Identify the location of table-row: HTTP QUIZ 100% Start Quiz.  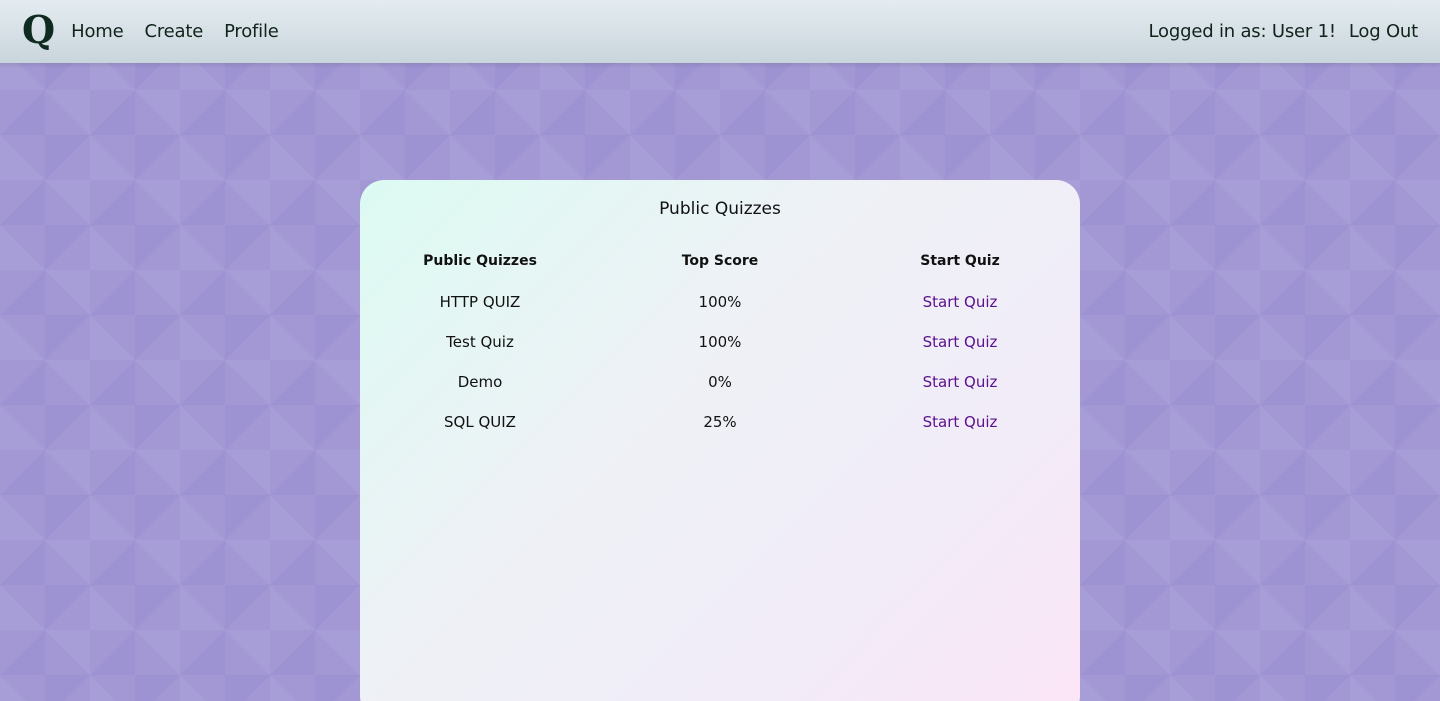
(720, 302).